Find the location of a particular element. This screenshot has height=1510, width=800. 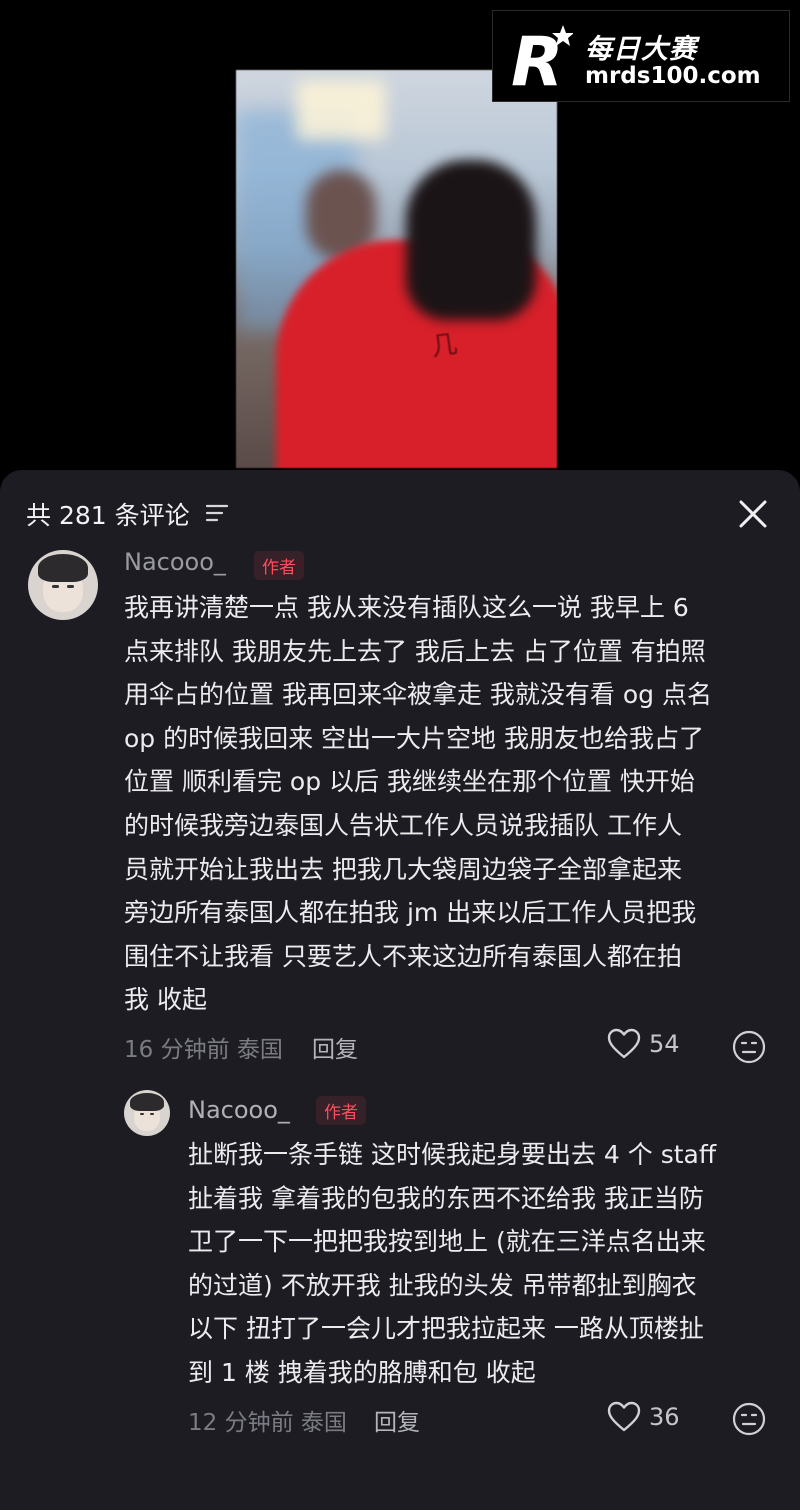

comment-line: 用伞占的位置 我再回来伞被拿走 我就没有看 og 点名 is located at coordinates (418, 695).